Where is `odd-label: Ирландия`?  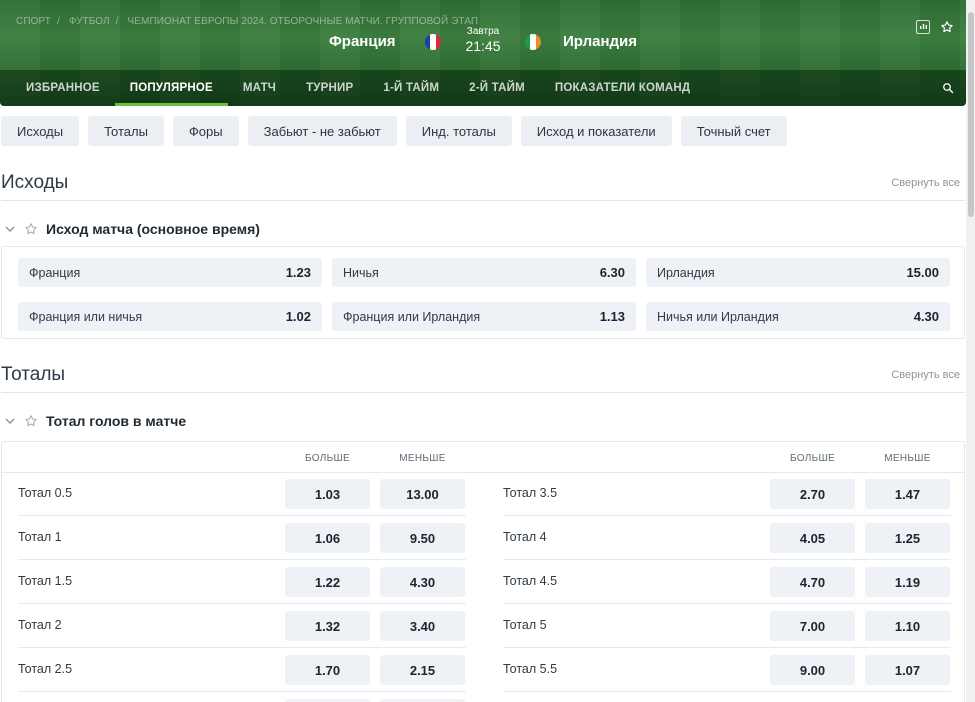
odd-label: Ирландия is located at coordinates (686, 272).